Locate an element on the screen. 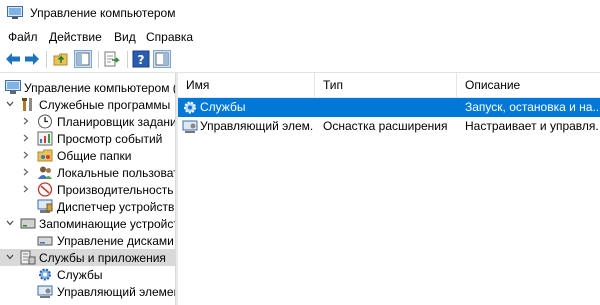  tools-icon is located at coordinates (27, 104).